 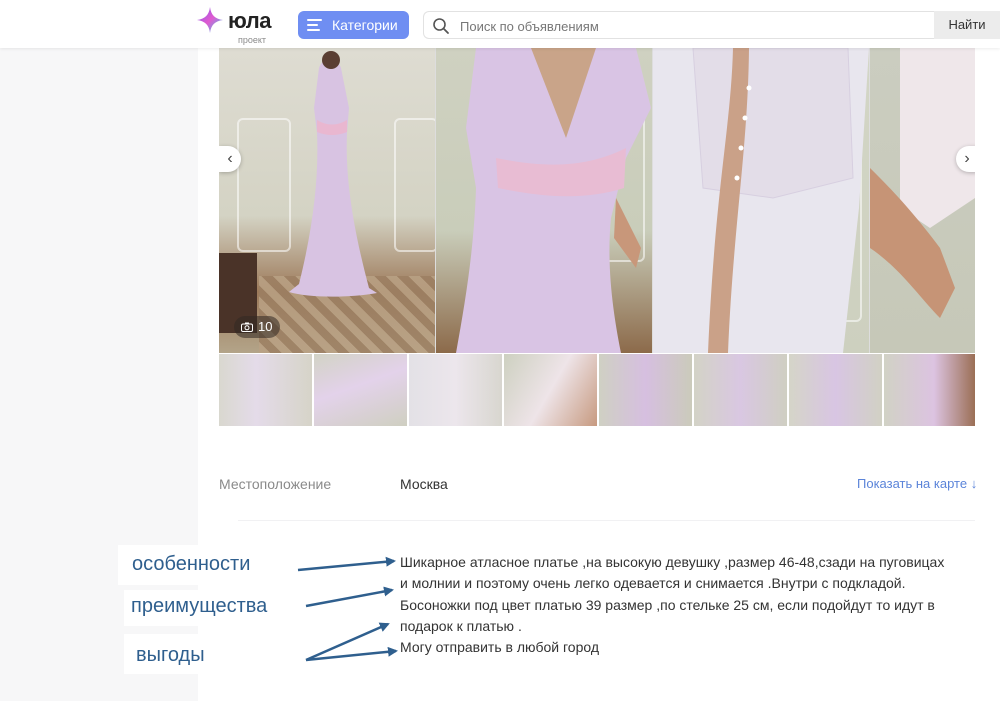 What do you see at coordinates (247, 327) in the screenshot?
I see `camera-icon` at bounding box center [247, 327].